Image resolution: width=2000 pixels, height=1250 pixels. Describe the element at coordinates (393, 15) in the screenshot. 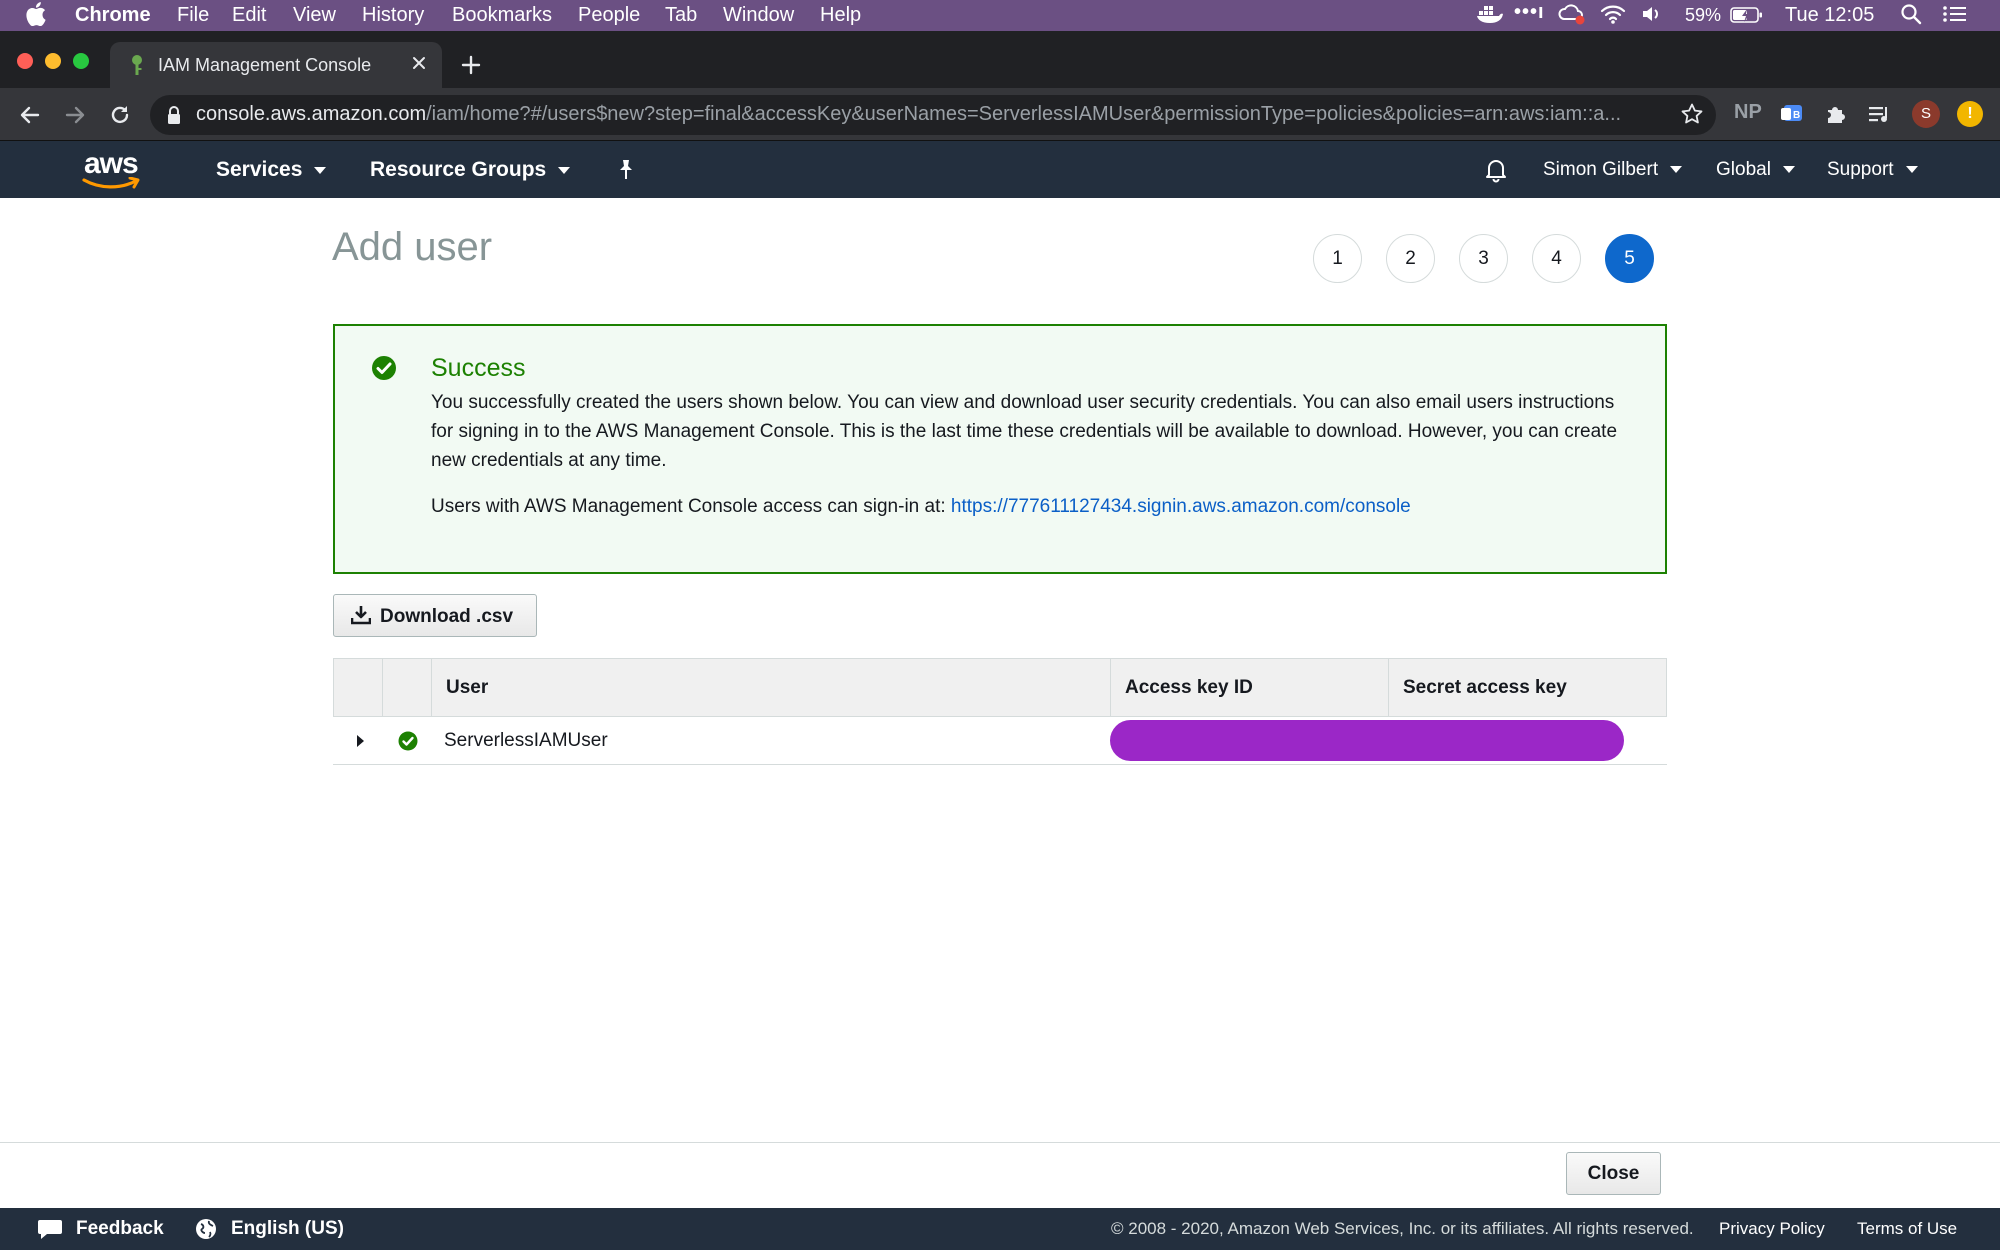

I see `menu-history: History` at that location.